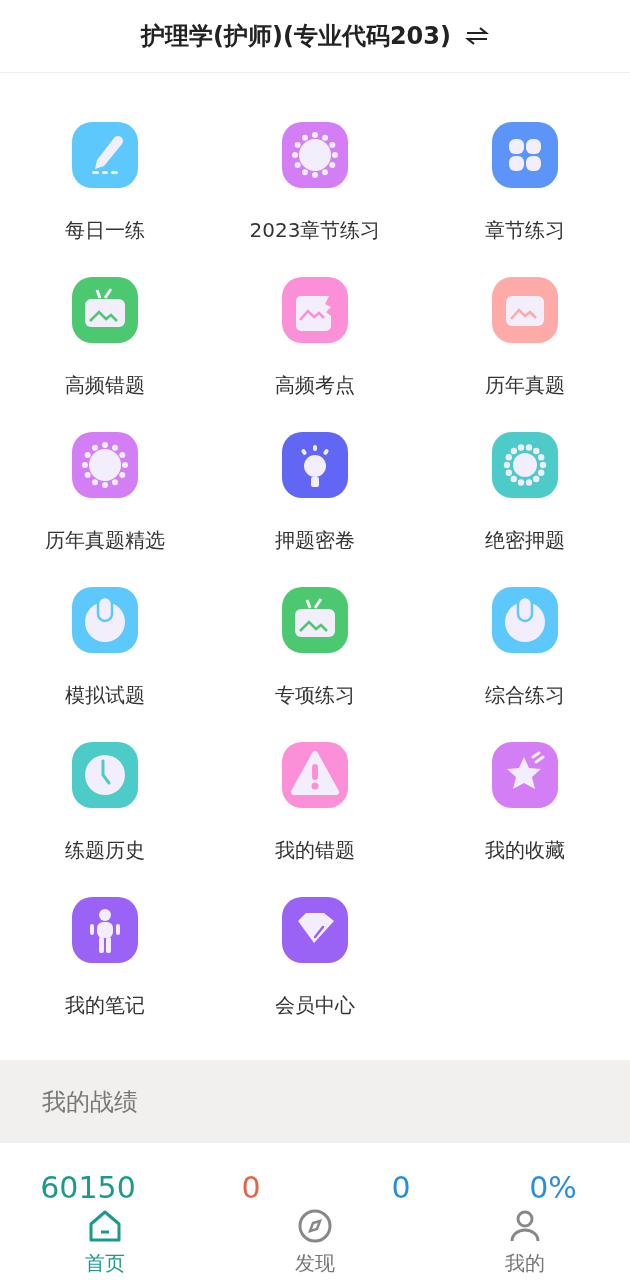  I want to click on menu-label: 我的笔记, so click(105, 1005).